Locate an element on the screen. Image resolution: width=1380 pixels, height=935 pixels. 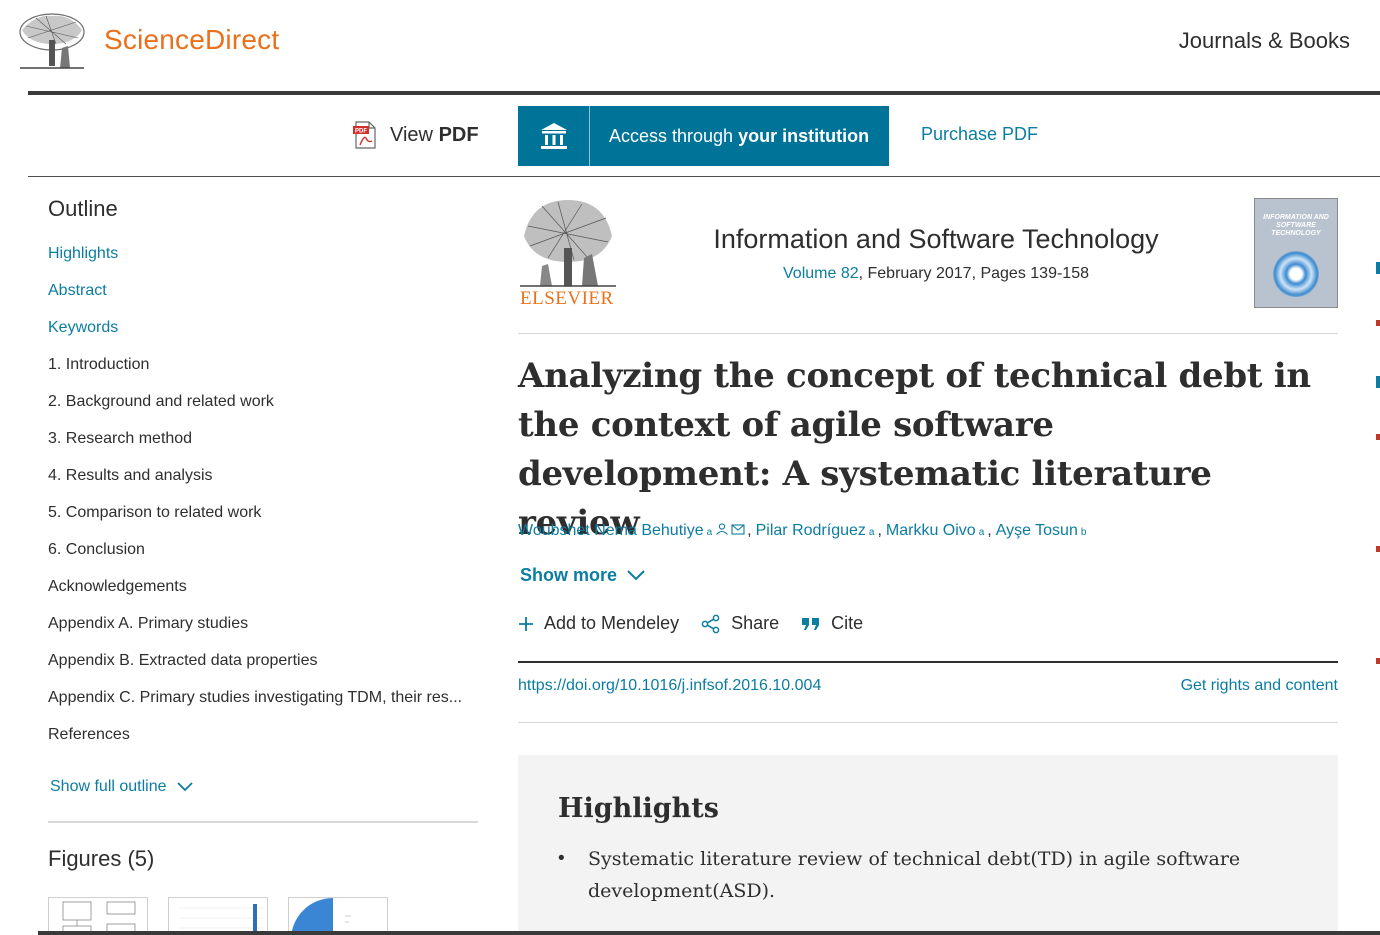
author-link: Pilar Rodríguez is located at coordinates (811, 531).